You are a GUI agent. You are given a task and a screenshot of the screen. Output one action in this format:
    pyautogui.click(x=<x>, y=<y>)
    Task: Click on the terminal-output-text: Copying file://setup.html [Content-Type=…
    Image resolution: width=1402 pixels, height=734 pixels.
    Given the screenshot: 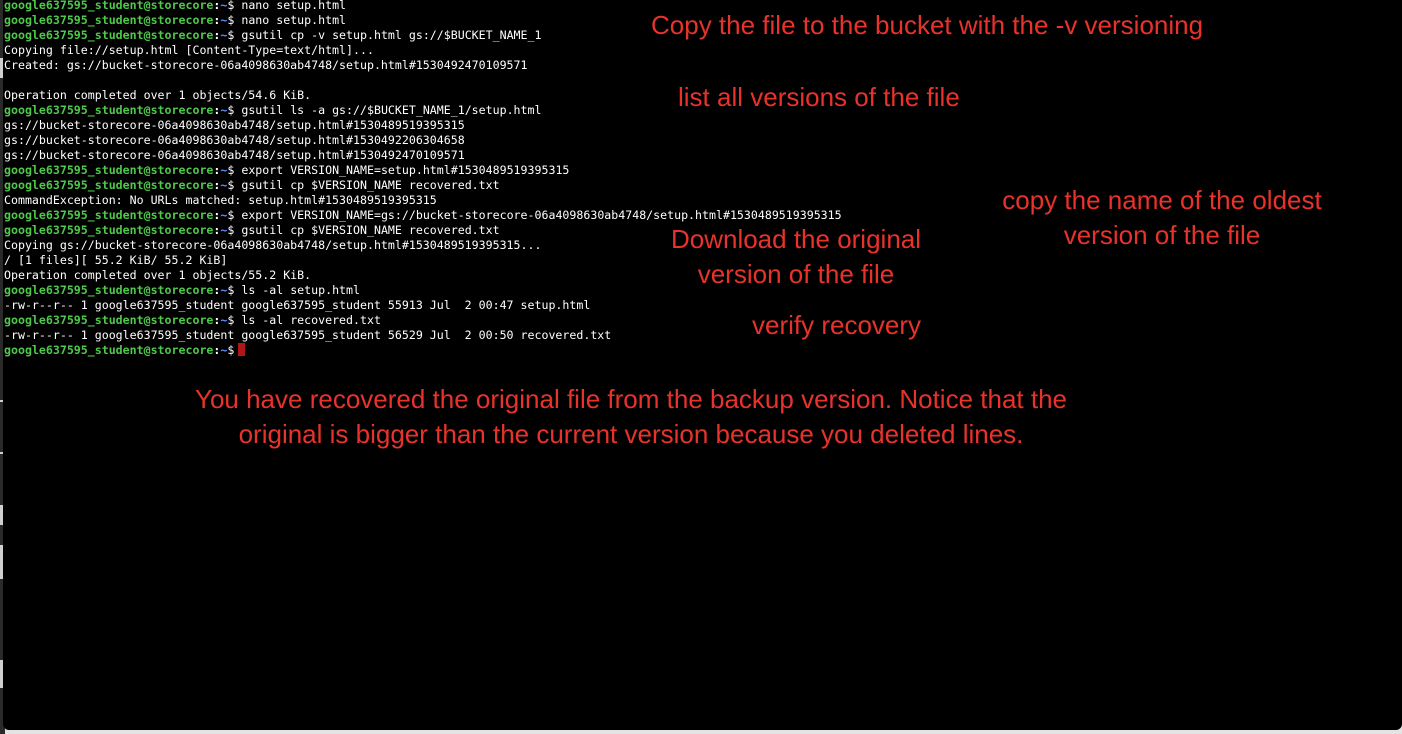 What is the action you would take?
    pyautogui.click(x=189, y=50)
    